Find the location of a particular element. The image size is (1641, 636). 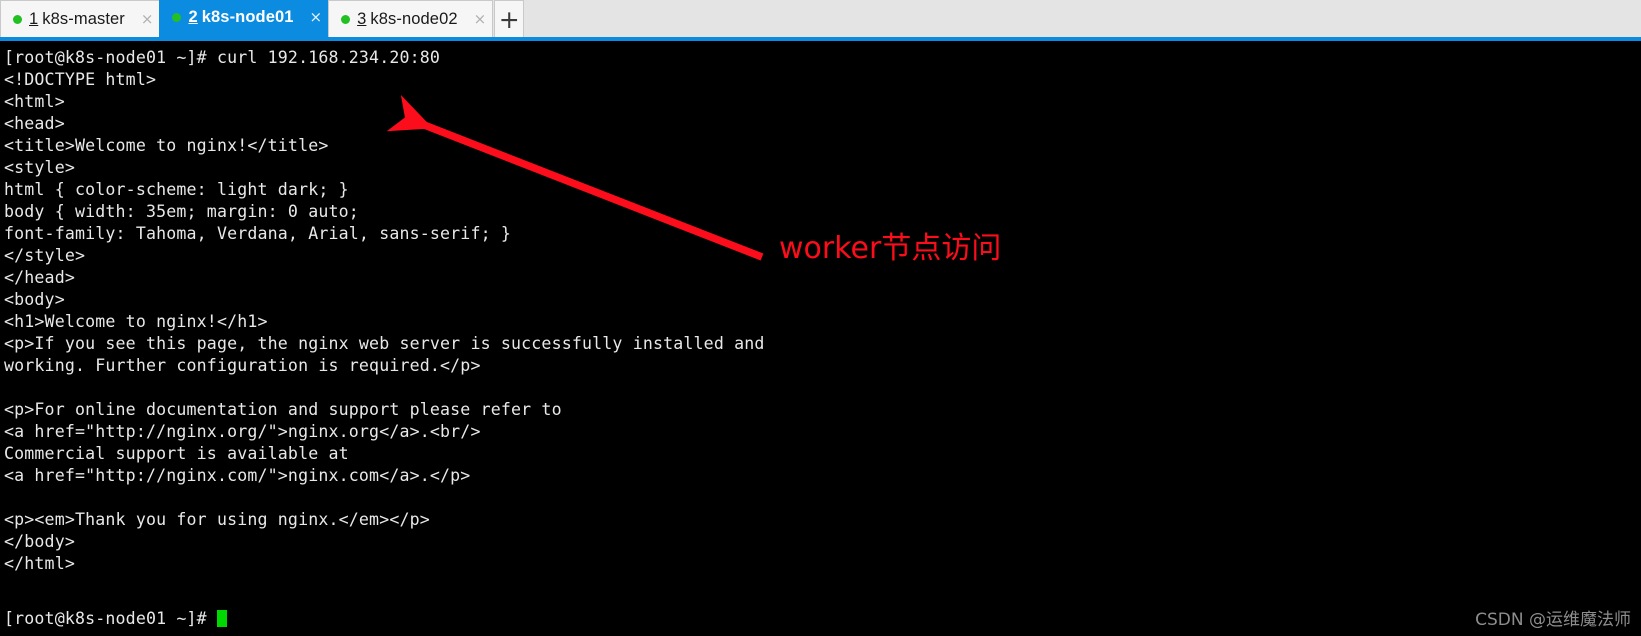

tab-title-text: k8s-master is located at coordinates (83, 18).